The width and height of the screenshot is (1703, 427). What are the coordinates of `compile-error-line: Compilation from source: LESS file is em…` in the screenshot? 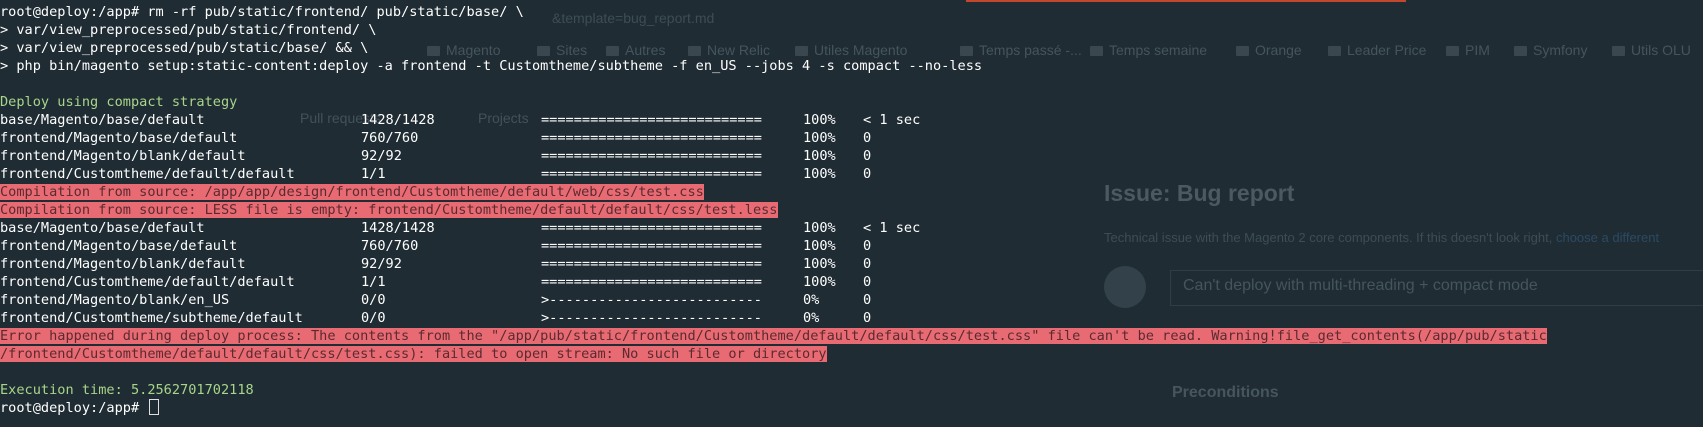 It's located at (851, 210).